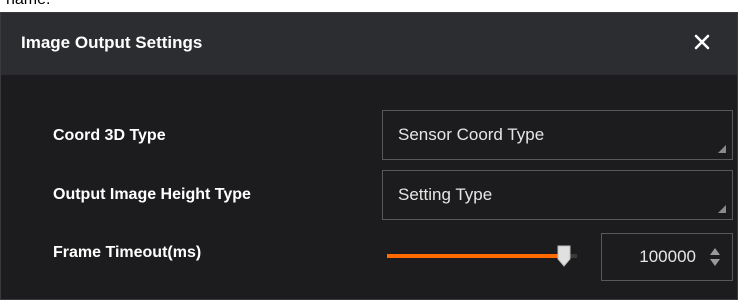  What do you see at coordinates (715, 257) in the screenshot?
I see `spin-arrows-icon` at bounding box center [715, 257].